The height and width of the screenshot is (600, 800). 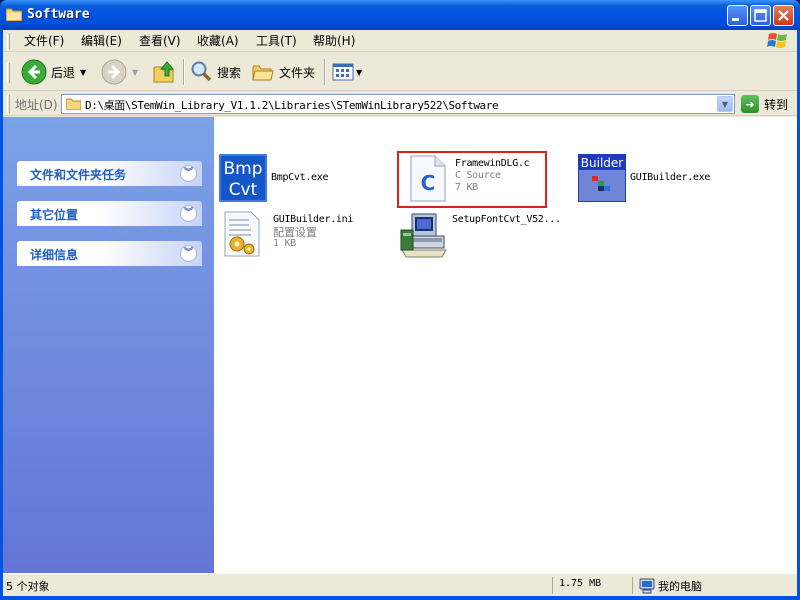 I want to click on bmpcvt-icon-text: Cvt, so click(x=243, y=190).